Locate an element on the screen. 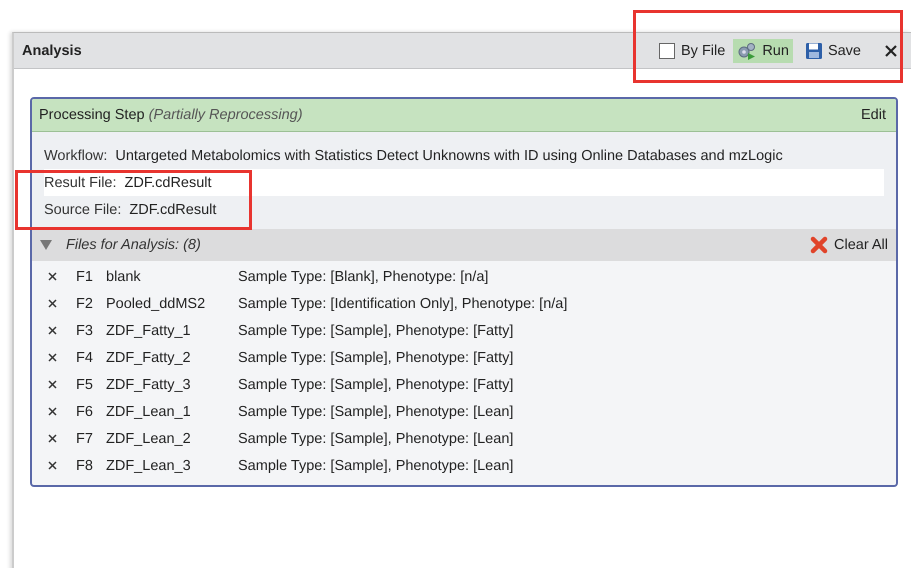  file-id: F1 is located at coordinates (85, 276).